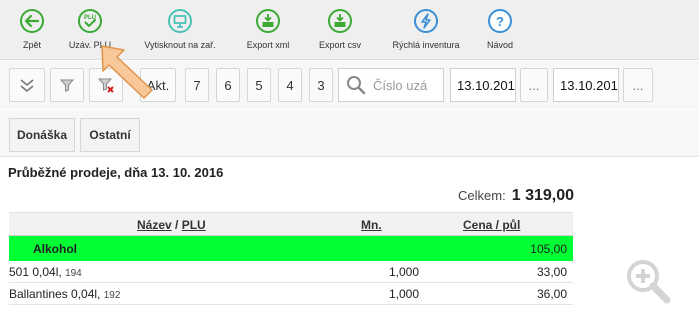  What do you see at coordinates (426, 21) in the screenshot?
I see `lightning-icon` at bounding box center [426, 21].